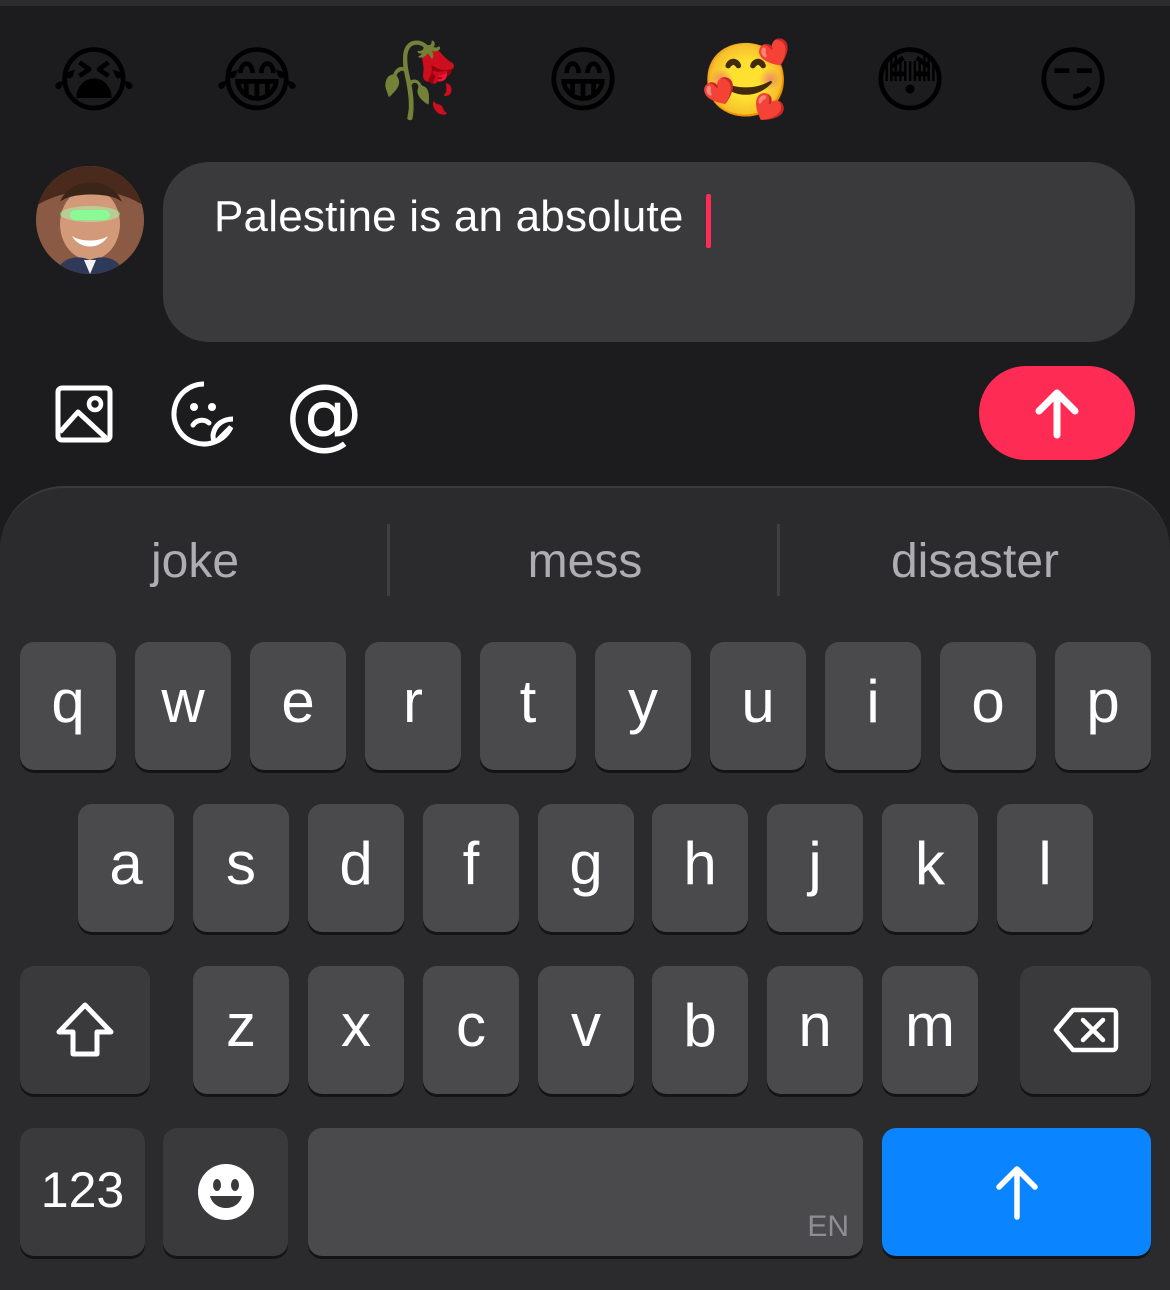 The width and height of the screenshot is (1170, 1290). What do you see at coordinates (1103, 701) in the screenshot?
I see `key-label: p` at bounding box center [1103, 701].